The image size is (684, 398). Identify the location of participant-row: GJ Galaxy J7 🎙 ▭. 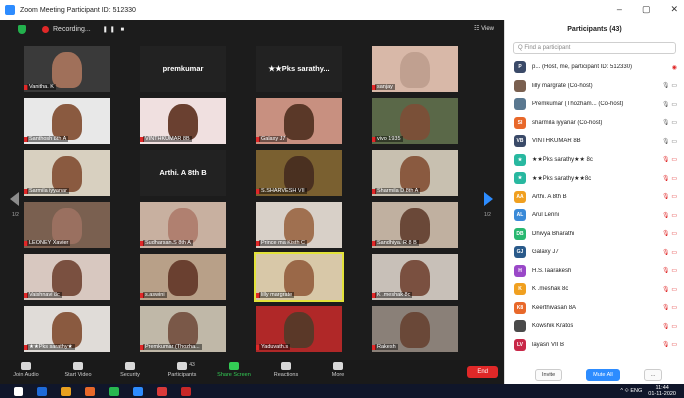
(594, 252).